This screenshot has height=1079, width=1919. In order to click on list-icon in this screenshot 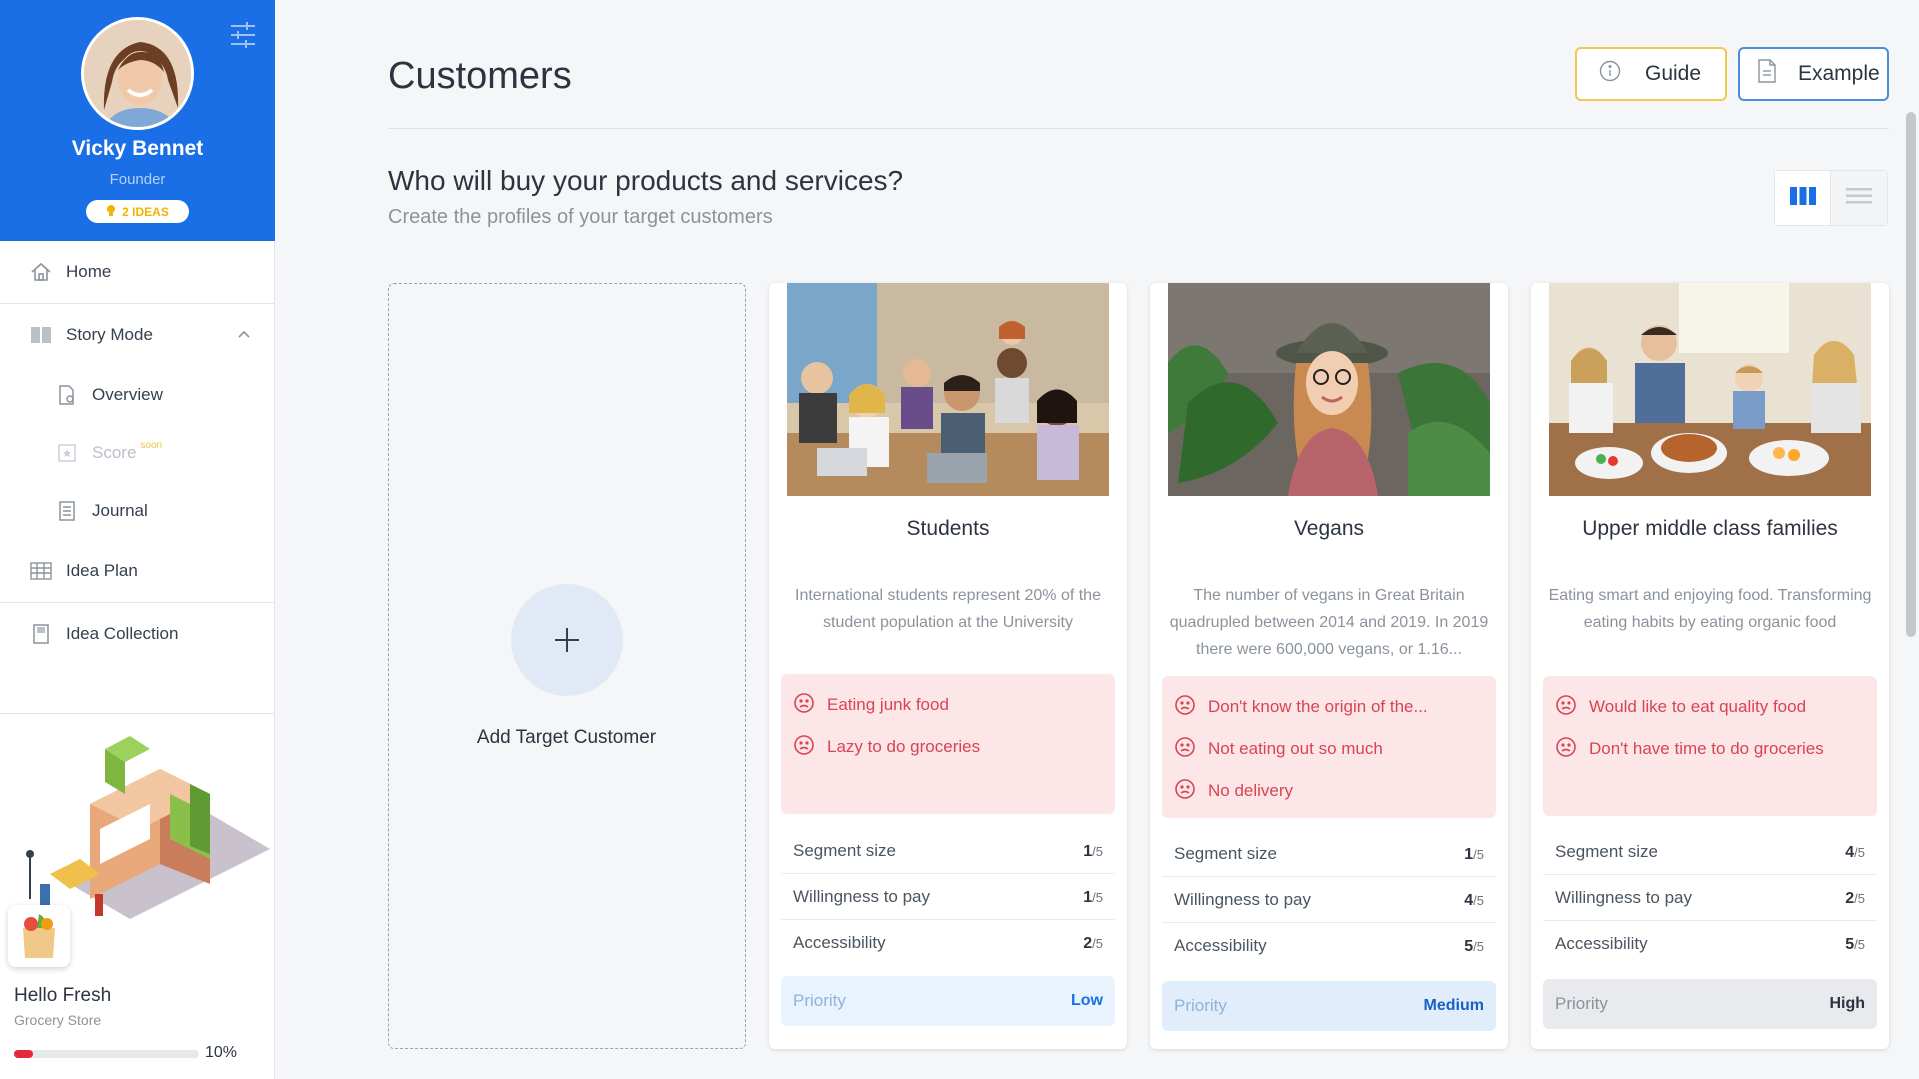, I will do `click(1859, 198)`.